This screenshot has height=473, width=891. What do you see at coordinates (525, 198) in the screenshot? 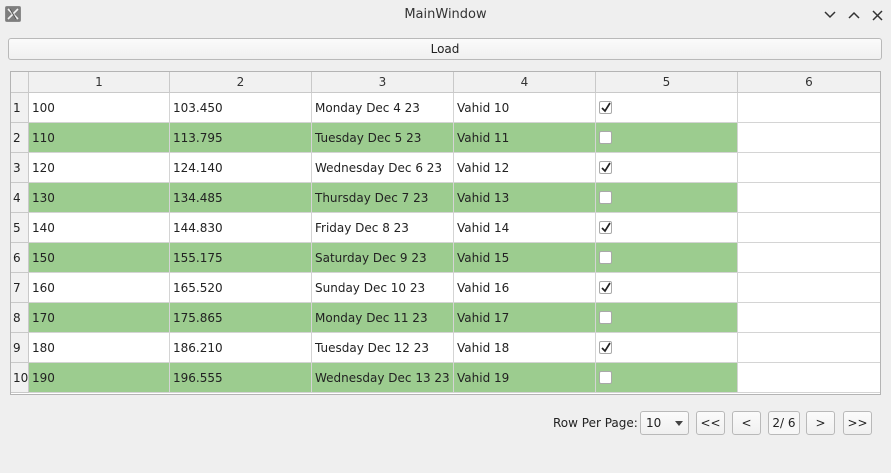
I see `table-cell: Vahid 13` at bounding box center [525, 198].